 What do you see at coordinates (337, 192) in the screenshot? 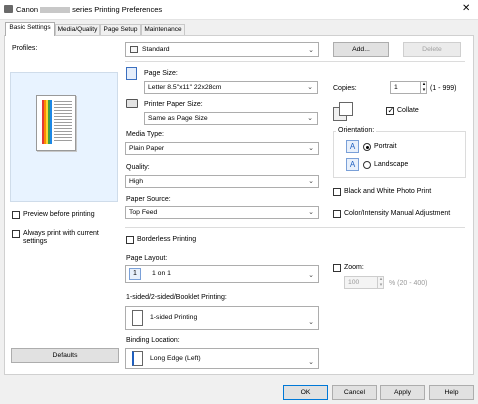
I see `black-white-photo-checkbox` at bounding box center [337, 192].